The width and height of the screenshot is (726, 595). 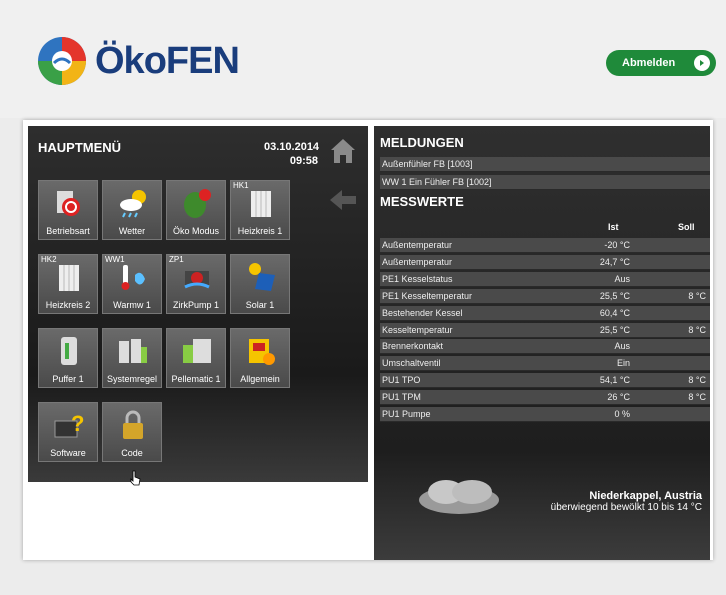 I want to click on time: 09:58, so click(x=303, y=161).